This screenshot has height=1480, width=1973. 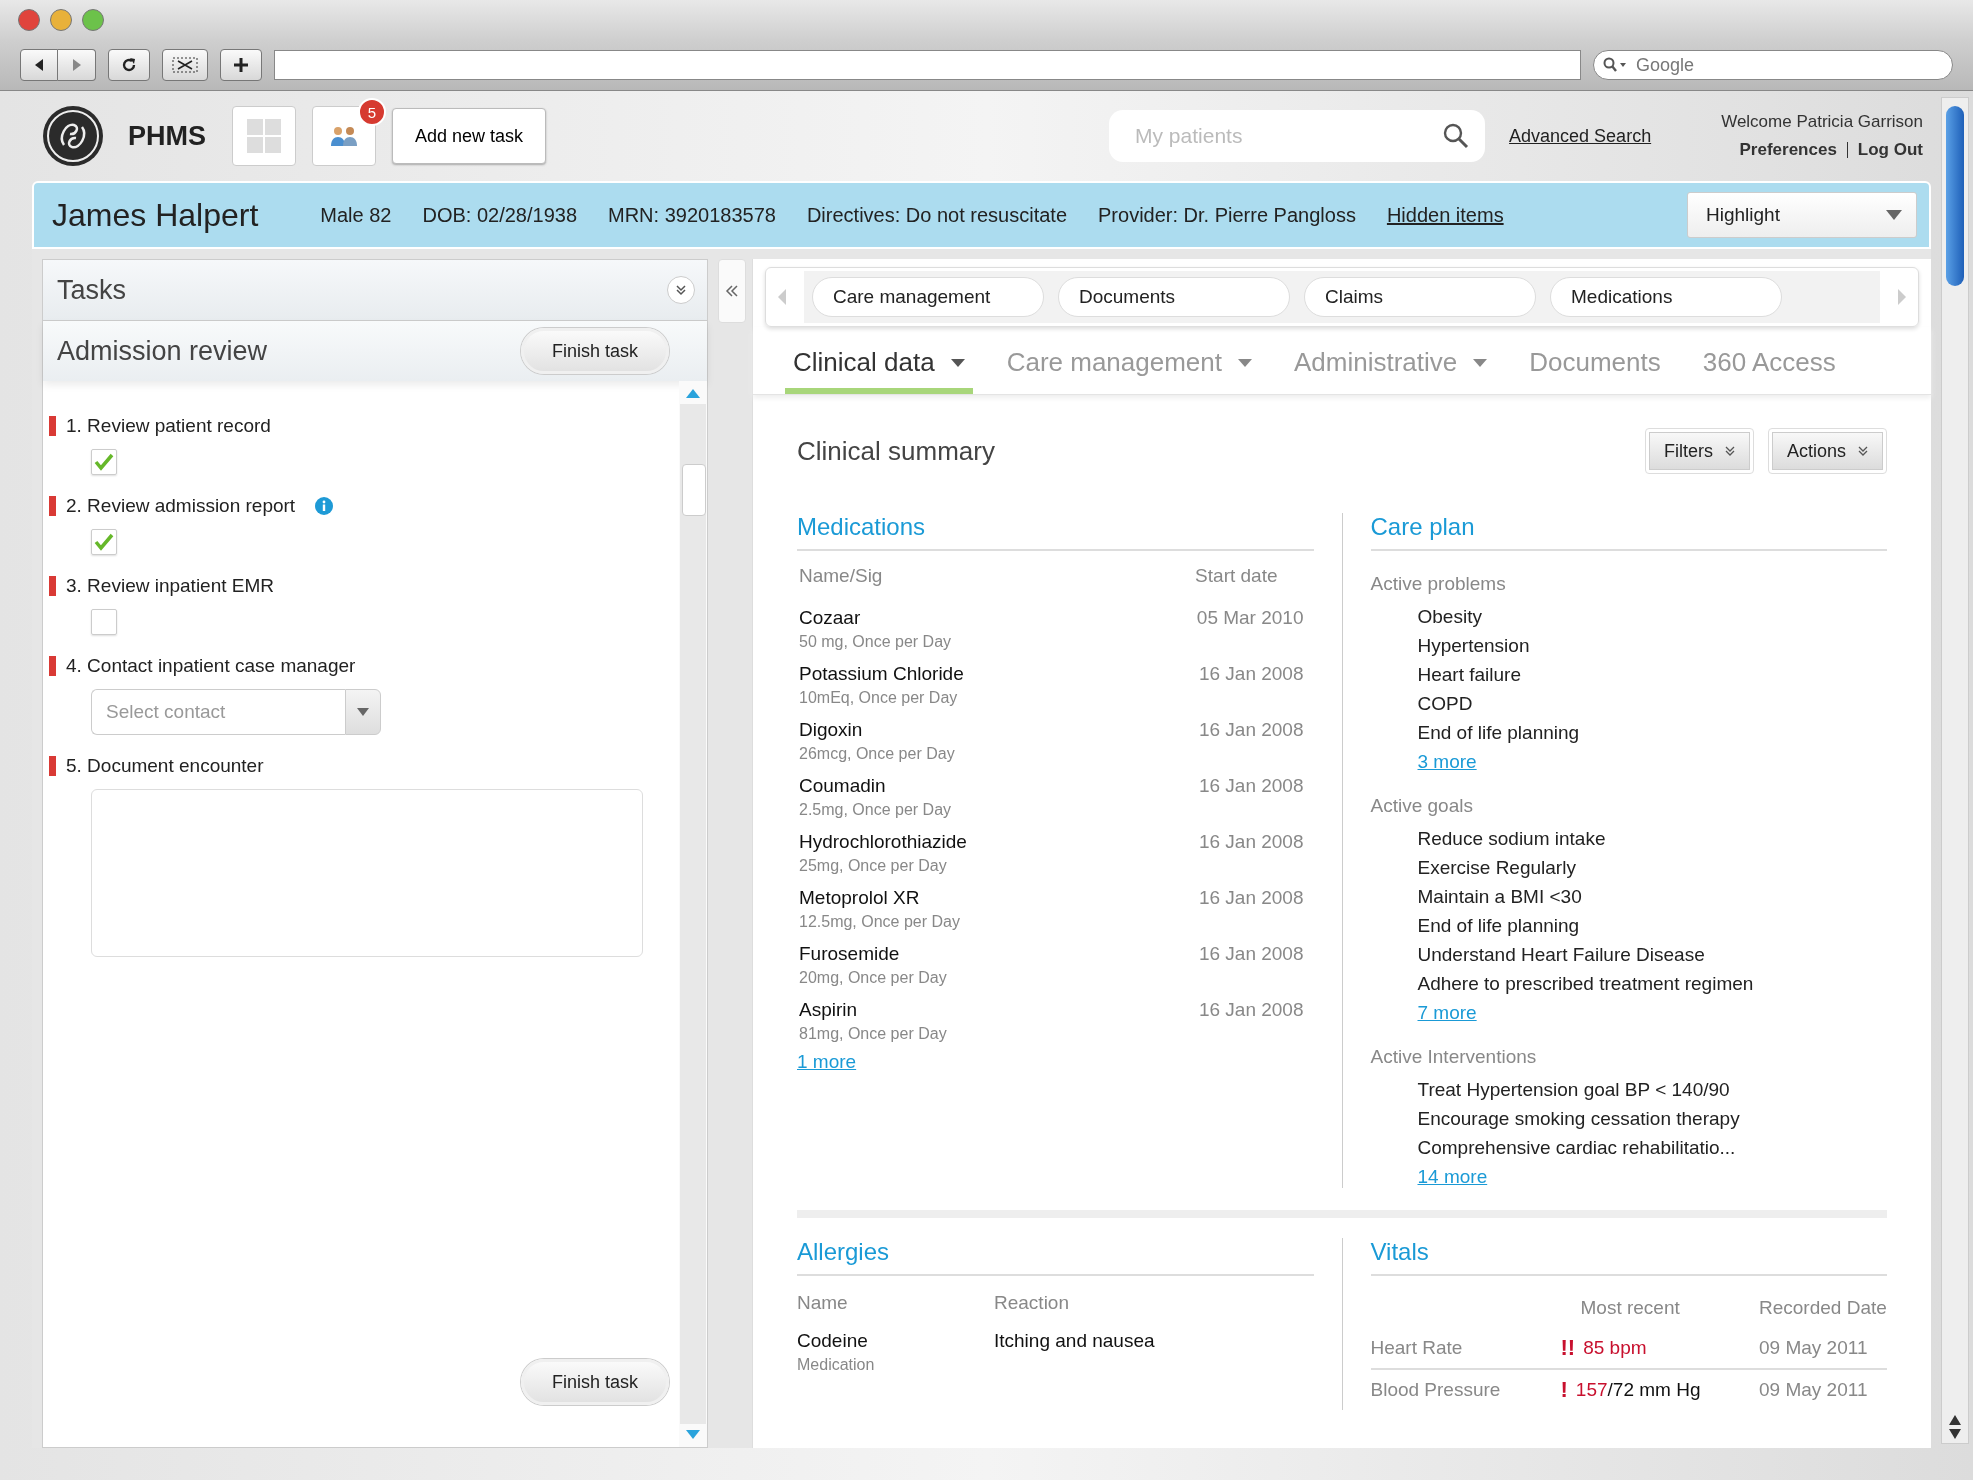 I want to click on allergen-type: Medication, so click(x=836, y=1365).